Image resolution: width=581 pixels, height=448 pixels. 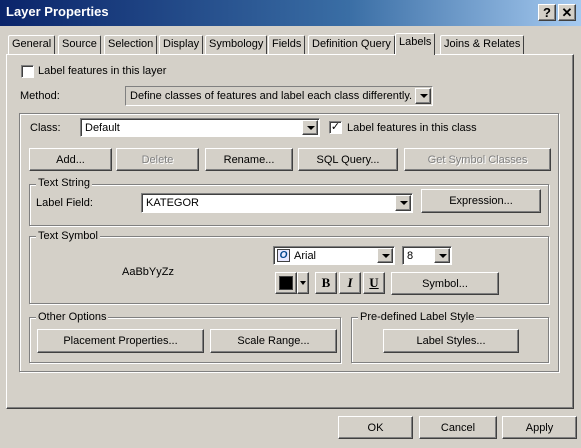 I want to click on tab-selection: Selection, so click(x=131, y=44).